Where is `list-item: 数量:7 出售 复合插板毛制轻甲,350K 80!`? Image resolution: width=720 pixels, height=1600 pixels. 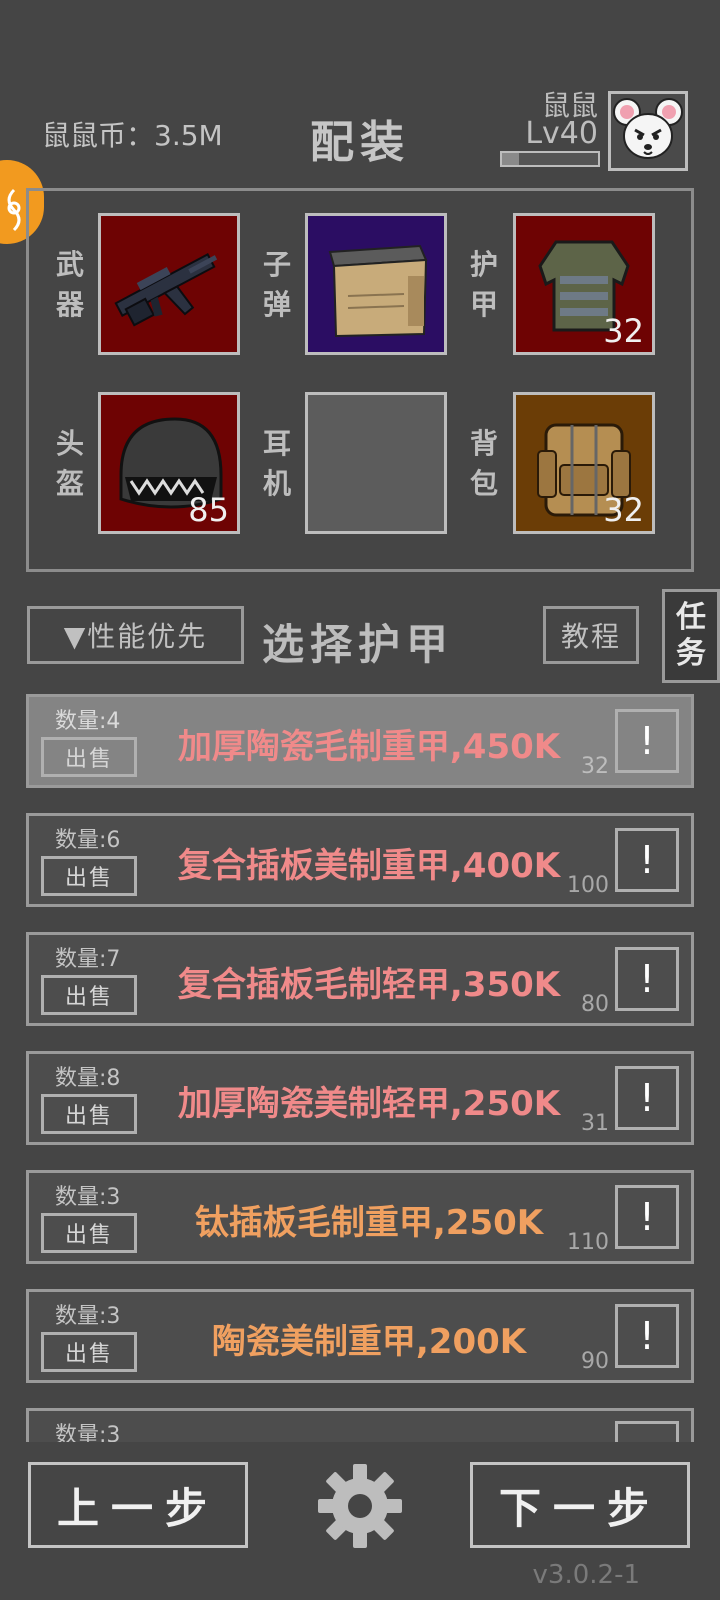
list-item: 数量:7 出售 复合插板毛制轻甲,350K 80! is located at coordinates (360, 979).